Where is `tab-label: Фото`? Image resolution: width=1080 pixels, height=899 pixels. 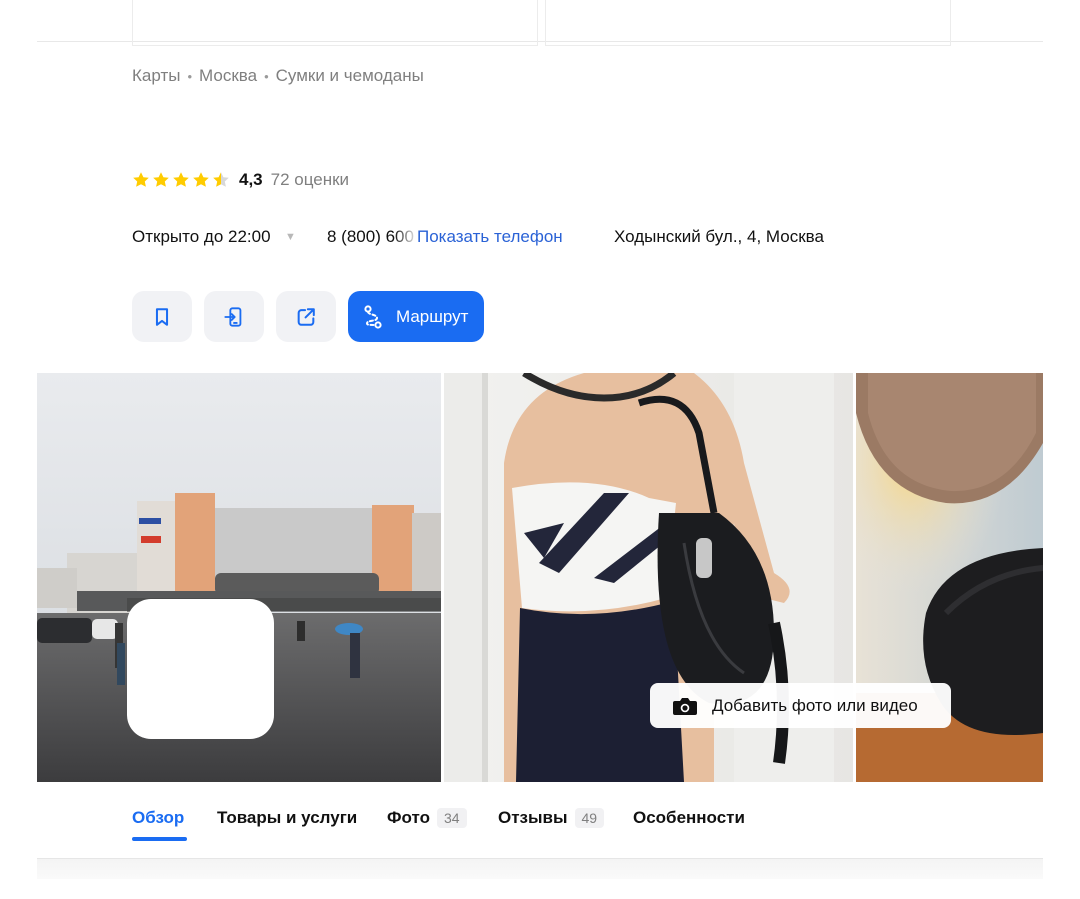
tab-label: Фото is located at coordinates (408, 817).